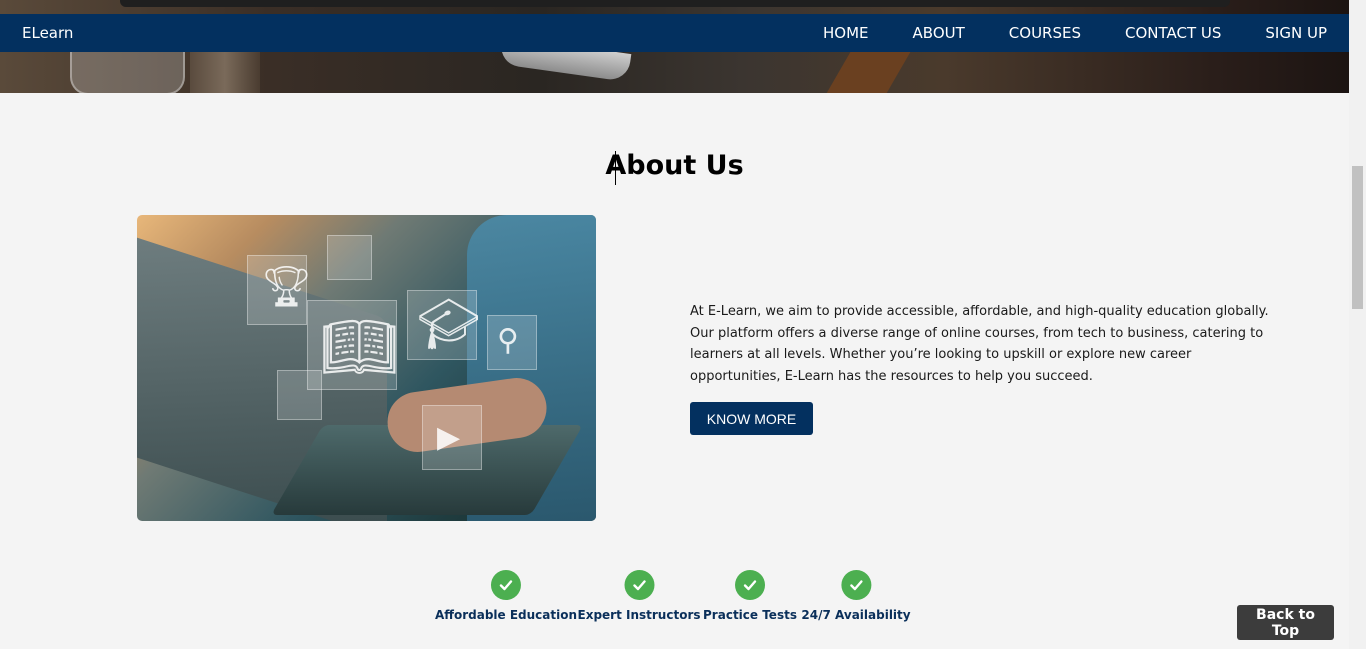 The height and width of the screenshot is (649, 1366). What do you see at coordinates (1285, 622) in the screenshot?
I see `back-to-top-button: Back to Top` at bounding box center [1285, 622].